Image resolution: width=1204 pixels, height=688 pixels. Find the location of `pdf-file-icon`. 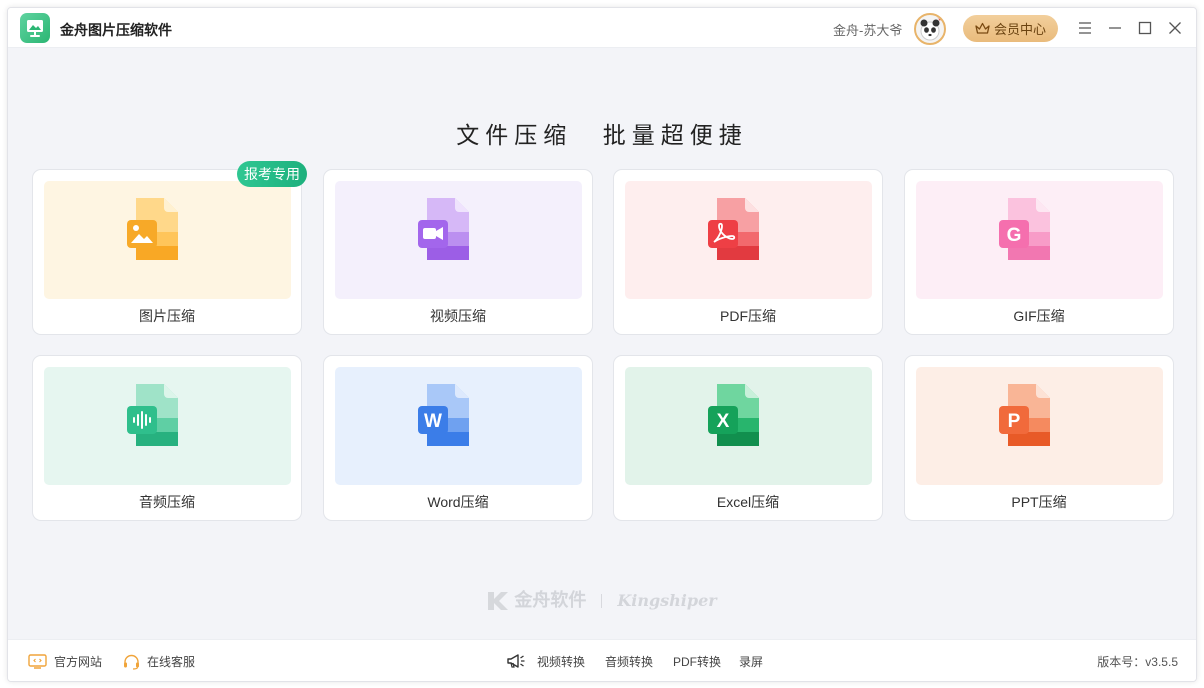

pdf-file-icon is located at coordinates (733, 229).